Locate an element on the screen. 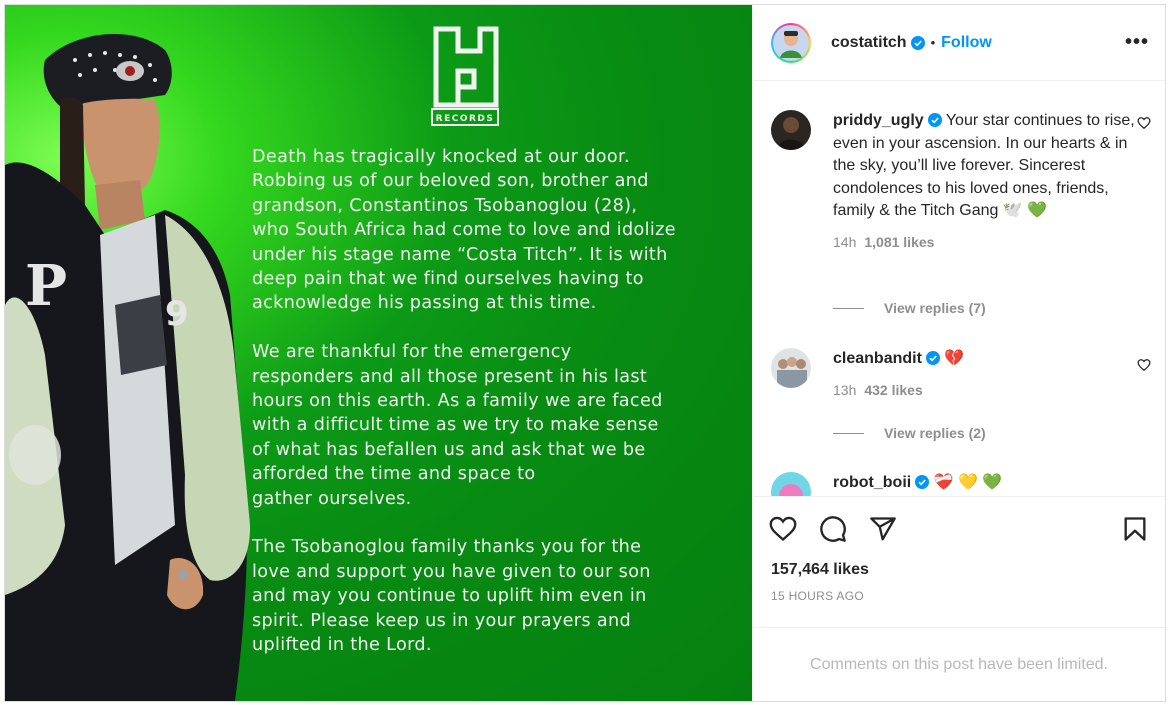 The image size is (1170, 705). comment-time: 14h is located at coordinates (844, 242).